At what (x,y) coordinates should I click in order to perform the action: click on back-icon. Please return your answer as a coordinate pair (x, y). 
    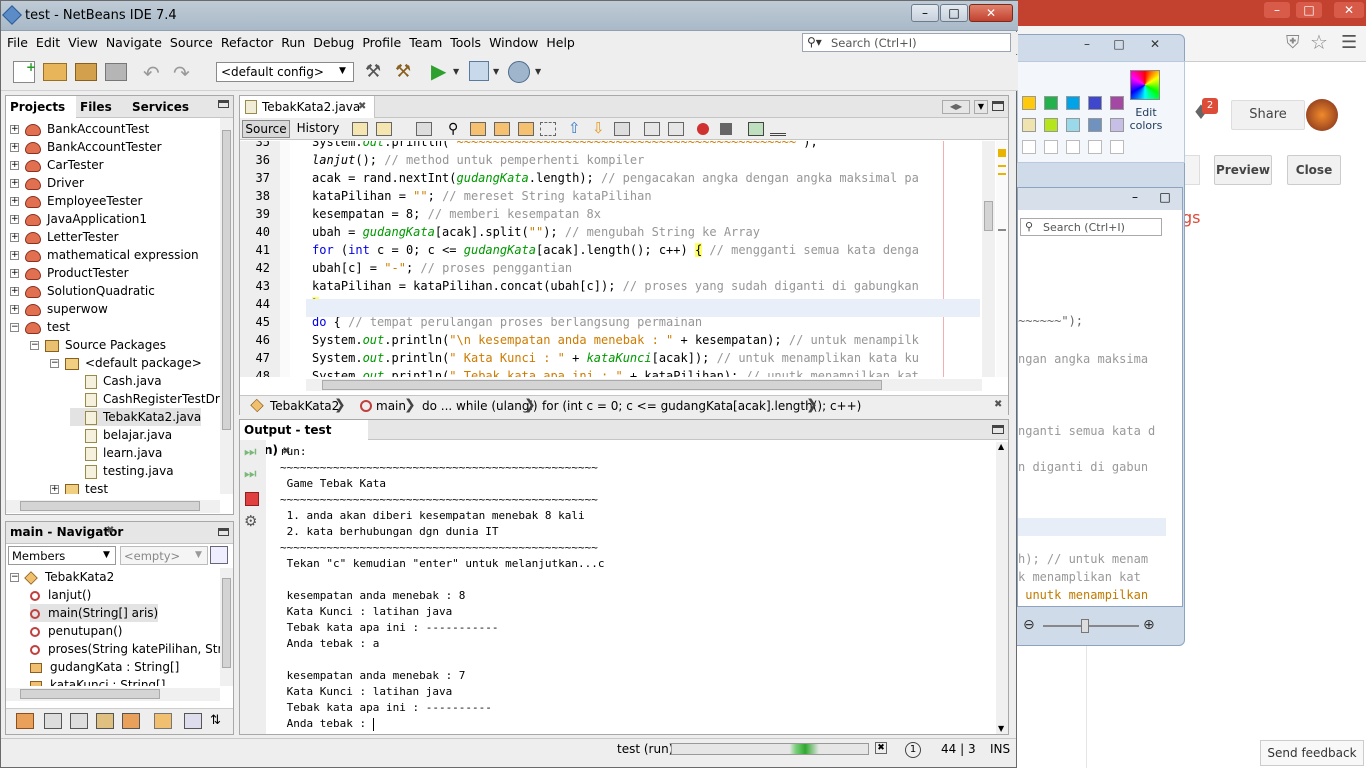
    Looking at the image, I should click on (384, 129).